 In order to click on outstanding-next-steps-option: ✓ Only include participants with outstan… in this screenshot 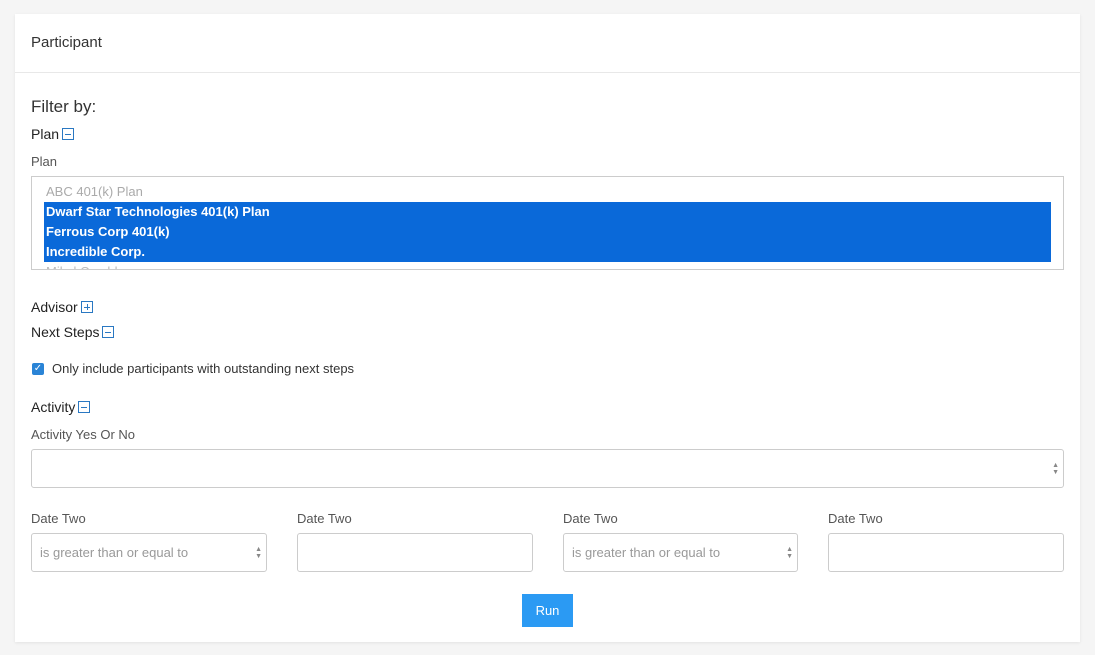, I will do `click(193, 368)`.